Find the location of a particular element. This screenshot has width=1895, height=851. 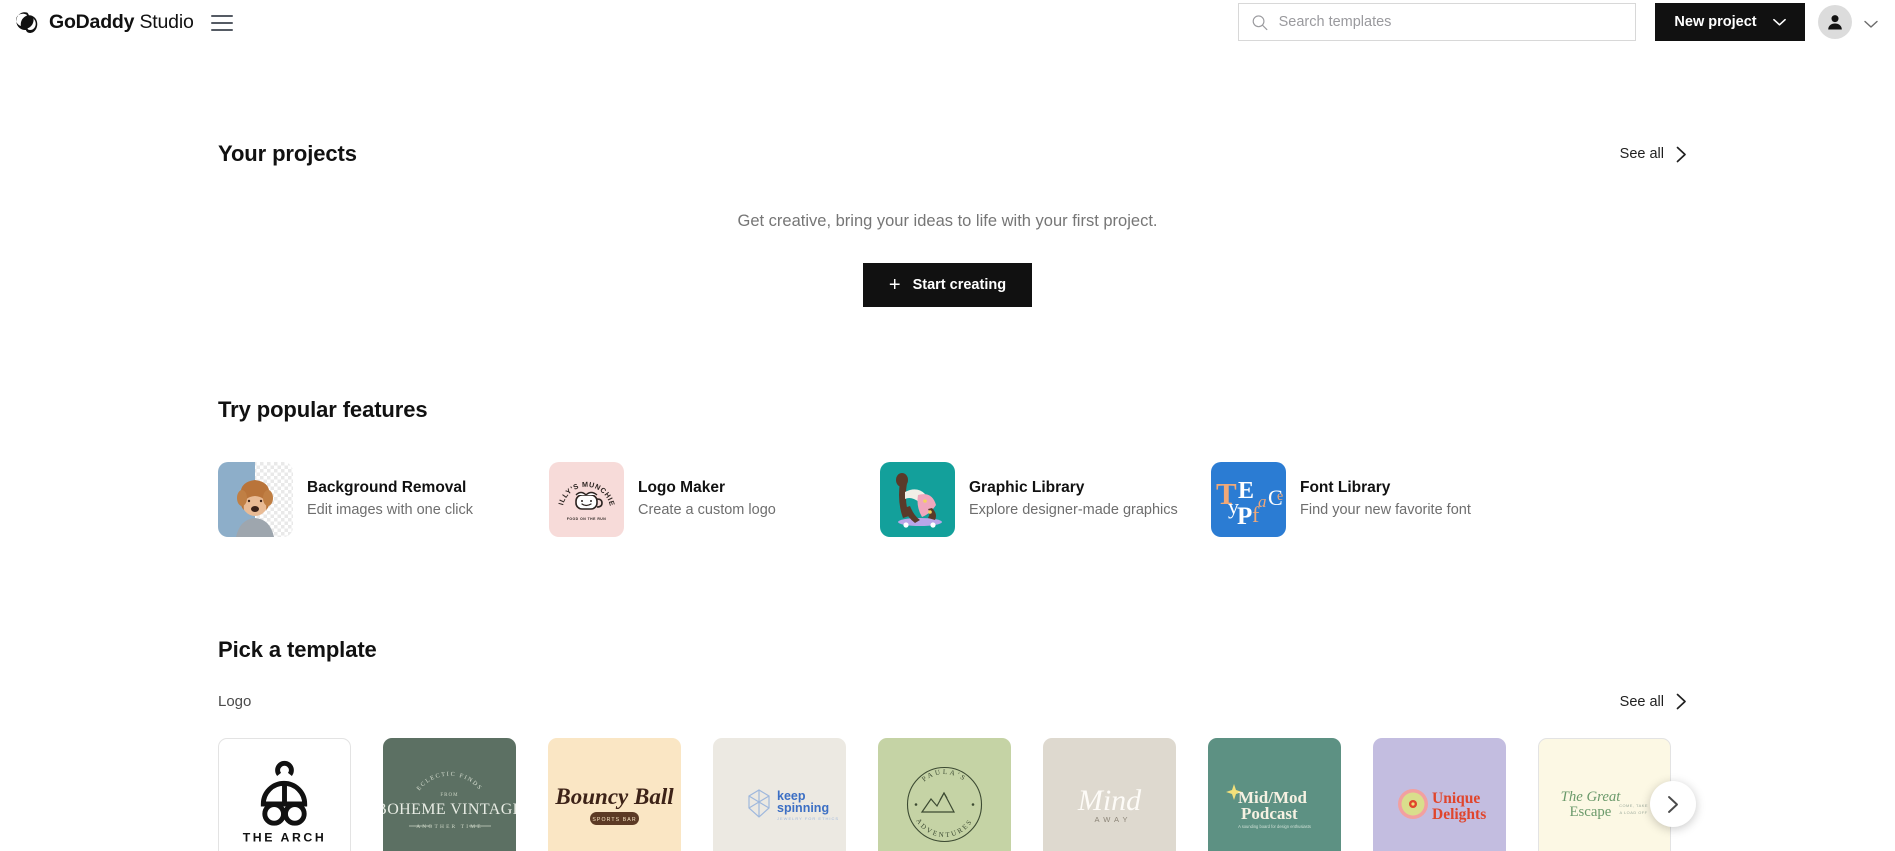

brand-logo-group: GoDaddy Studio is located at coordinates (104, 23).